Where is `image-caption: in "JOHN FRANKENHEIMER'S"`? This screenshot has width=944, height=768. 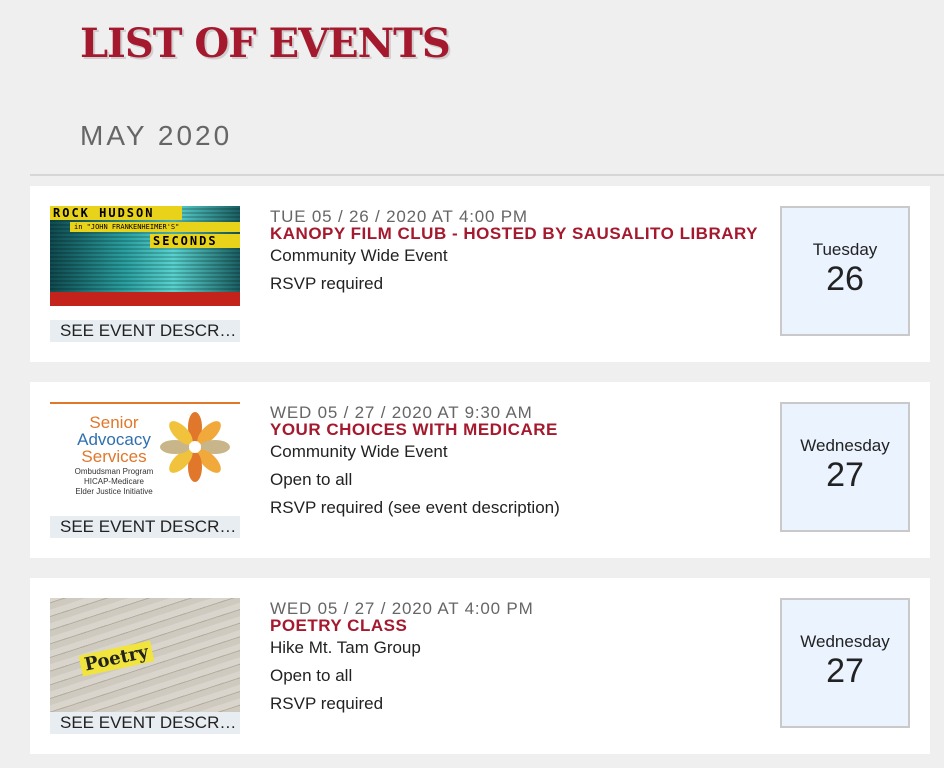
image-caption: in "JOHN FRANKENHEIMER'S" is located at coordinates (155, 227).